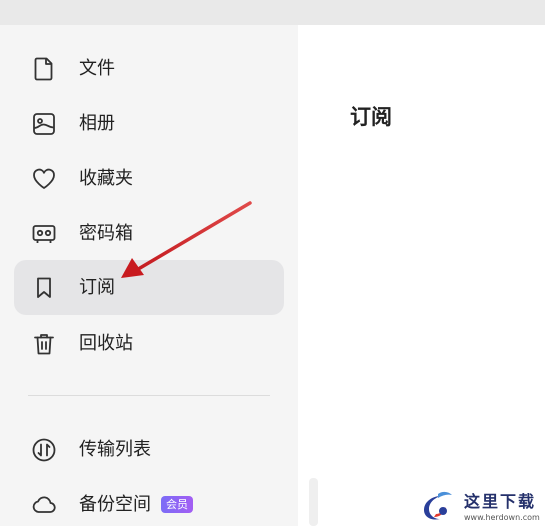  Describe the element at coordinates (313, 502) in the screenshot. I see `scrollbar-thumb` at that location.